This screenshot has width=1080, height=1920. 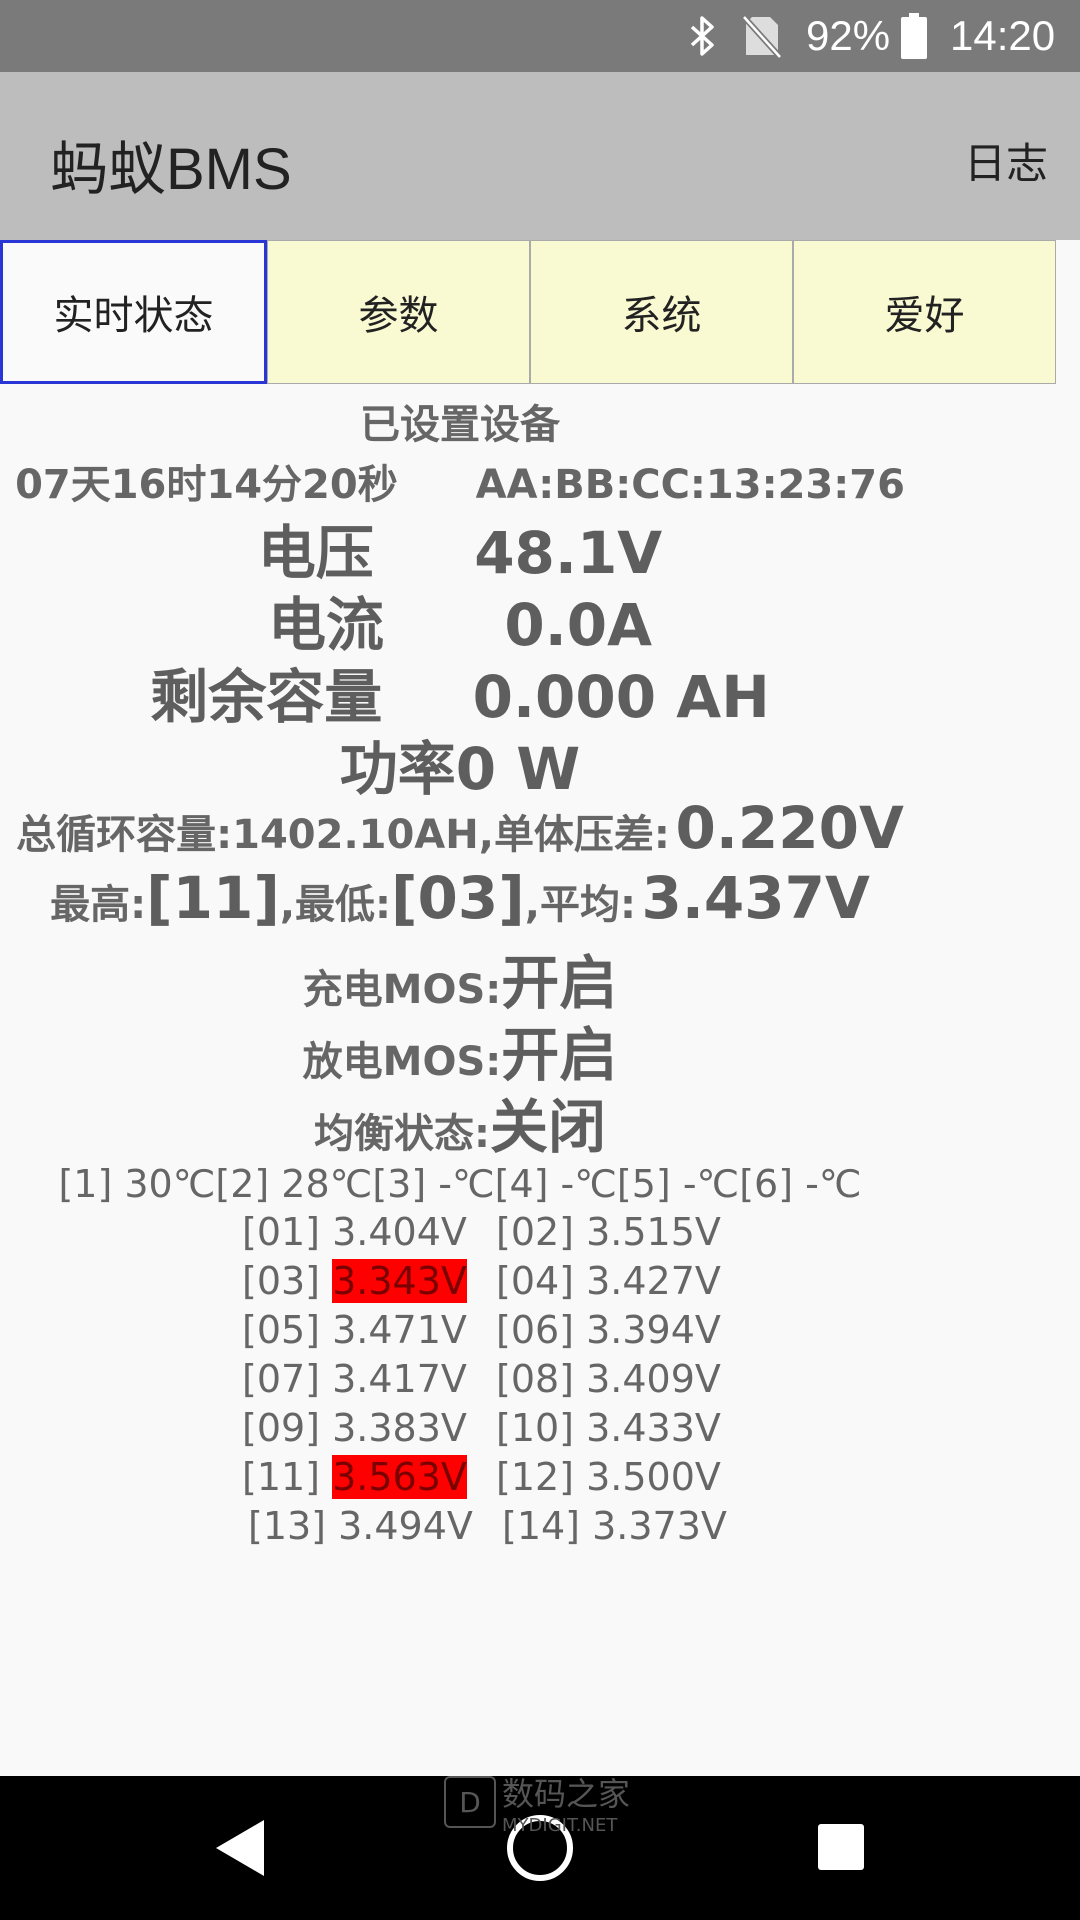 I want to click on discharge-mos-state: 开启, so click(x=559, y=1055).